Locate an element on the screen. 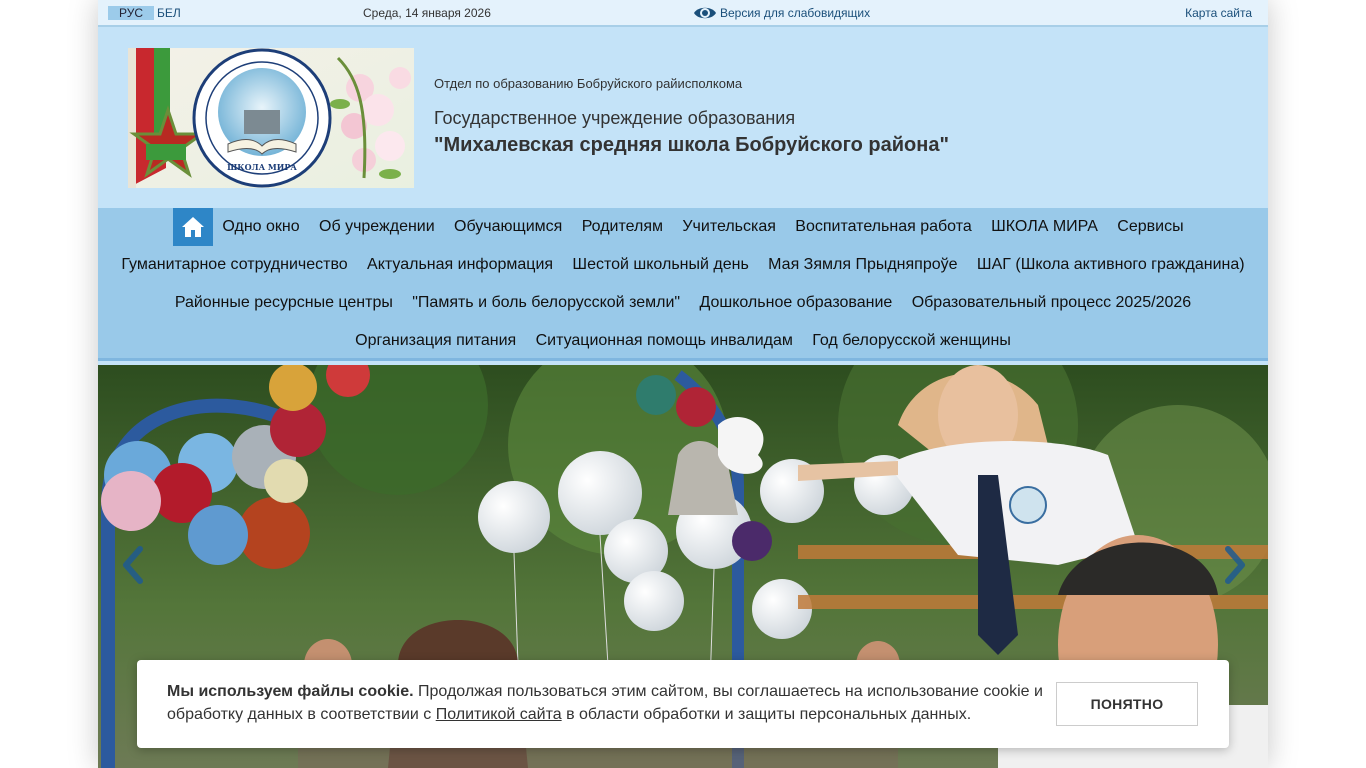 The width and height of the screenshot is (1366, 768). cookie-title: Мы используем файлы cookie. is located at coordinates (290, 691).